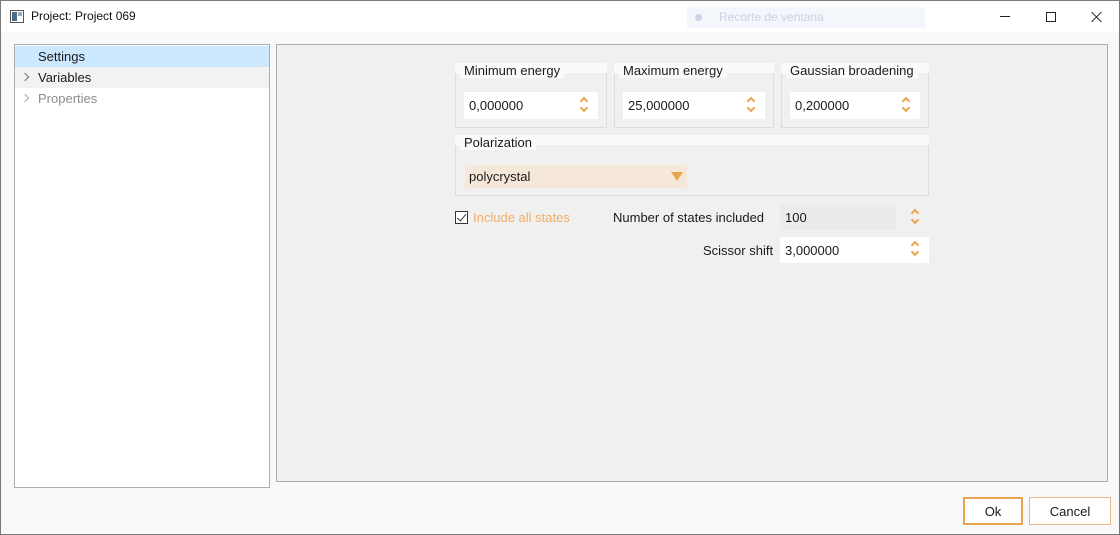  What do you see at coordinates (1070, 511) in the screenshot?
I see `cancel-button: Cancel` at bounding box center [1070, 511].